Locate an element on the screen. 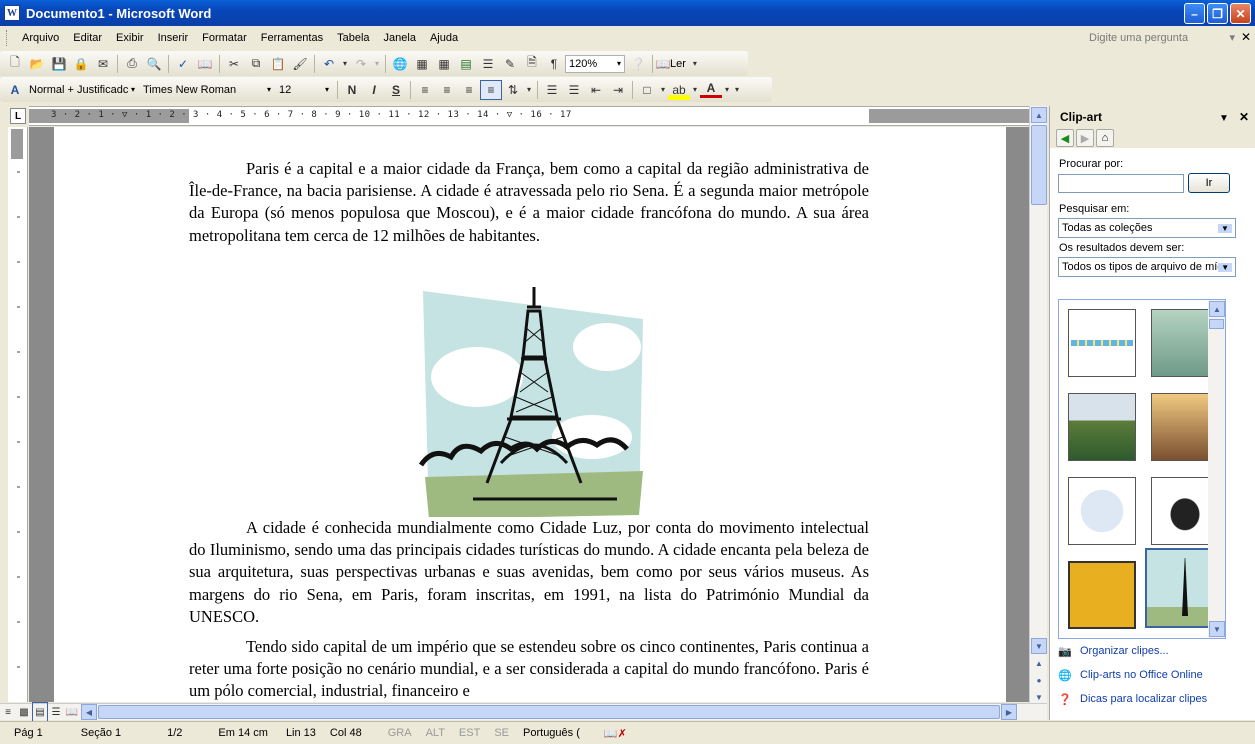 This screenshot has width=1255, height=744. permission-icon: 🔒 is located at coordinates (81, 64).